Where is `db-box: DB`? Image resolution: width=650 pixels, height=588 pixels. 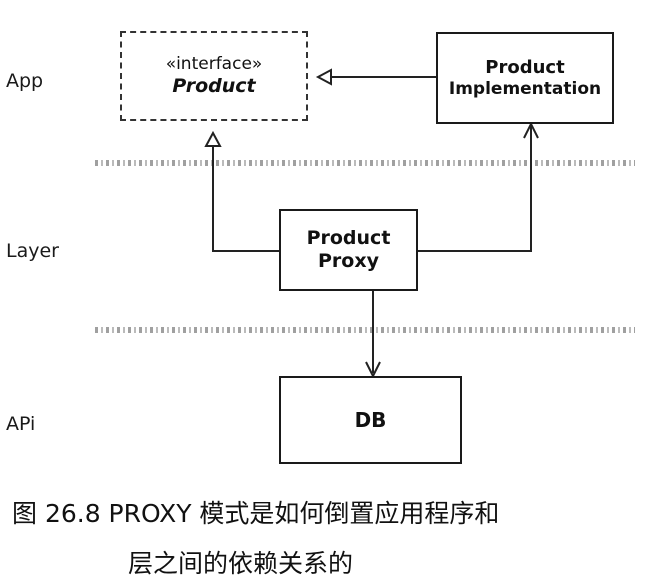 db-box: DB is located at coordinates (370, 420).